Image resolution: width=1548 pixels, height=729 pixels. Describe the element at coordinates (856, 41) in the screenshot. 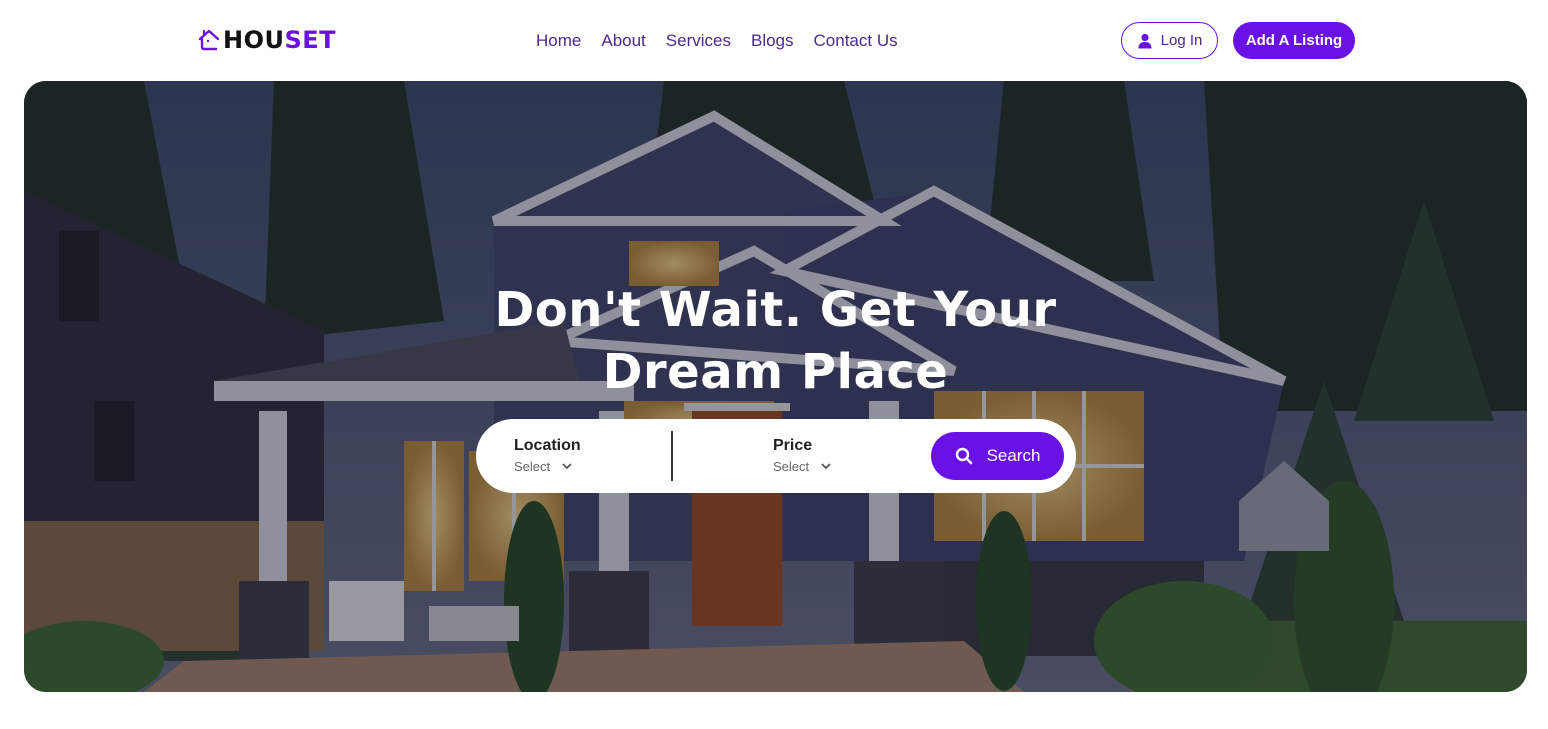

I see `nav-contact-us: Contact Us` at that location.